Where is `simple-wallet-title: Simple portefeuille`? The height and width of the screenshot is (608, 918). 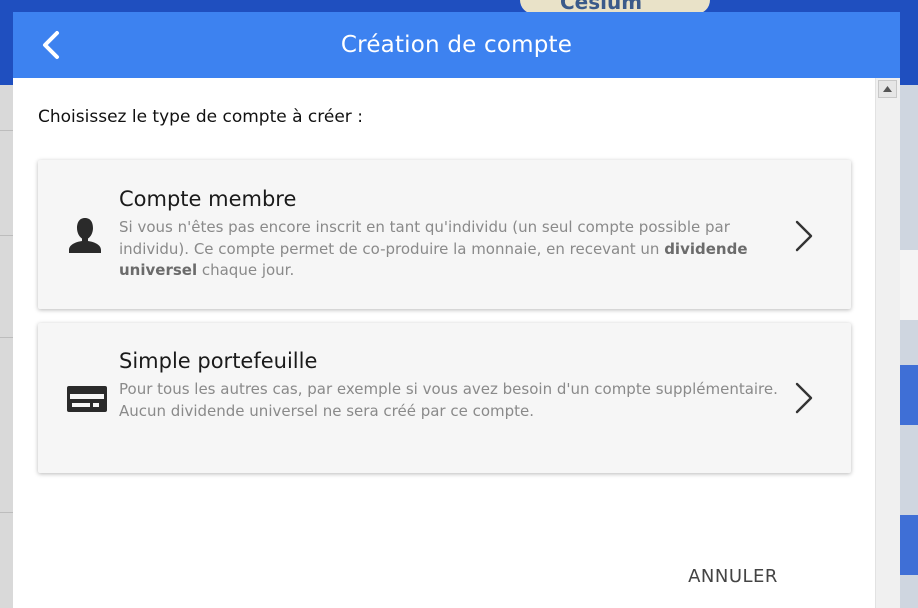
simple-wallet-title: Simple portefeuille is located at coordinates (218, 361).